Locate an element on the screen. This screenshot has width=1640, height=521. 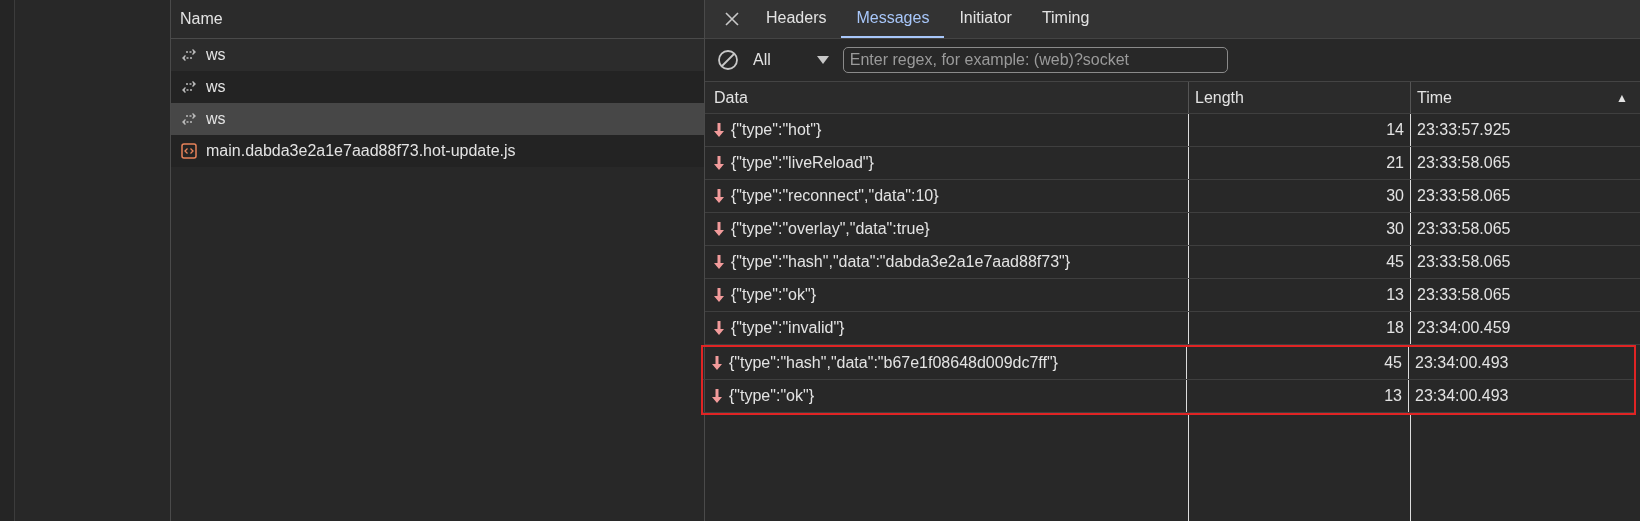
sort-indicator: ▲ is located at coordinates (1622, 97).